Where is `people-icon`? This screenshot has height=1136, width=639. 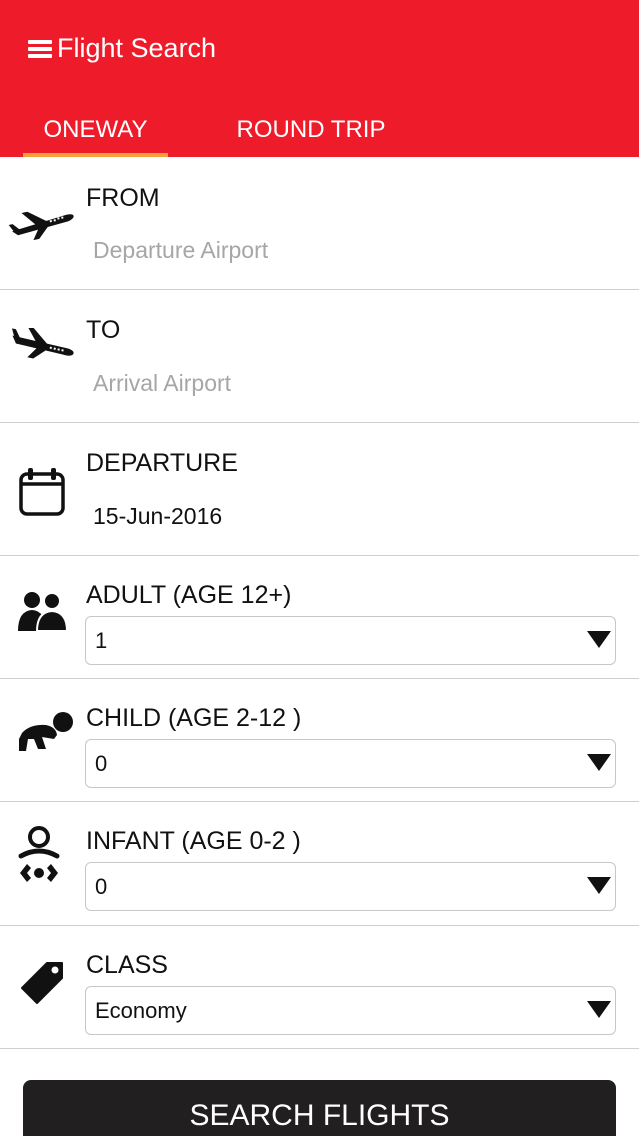 people-icon is located at coordinates (43, 612).